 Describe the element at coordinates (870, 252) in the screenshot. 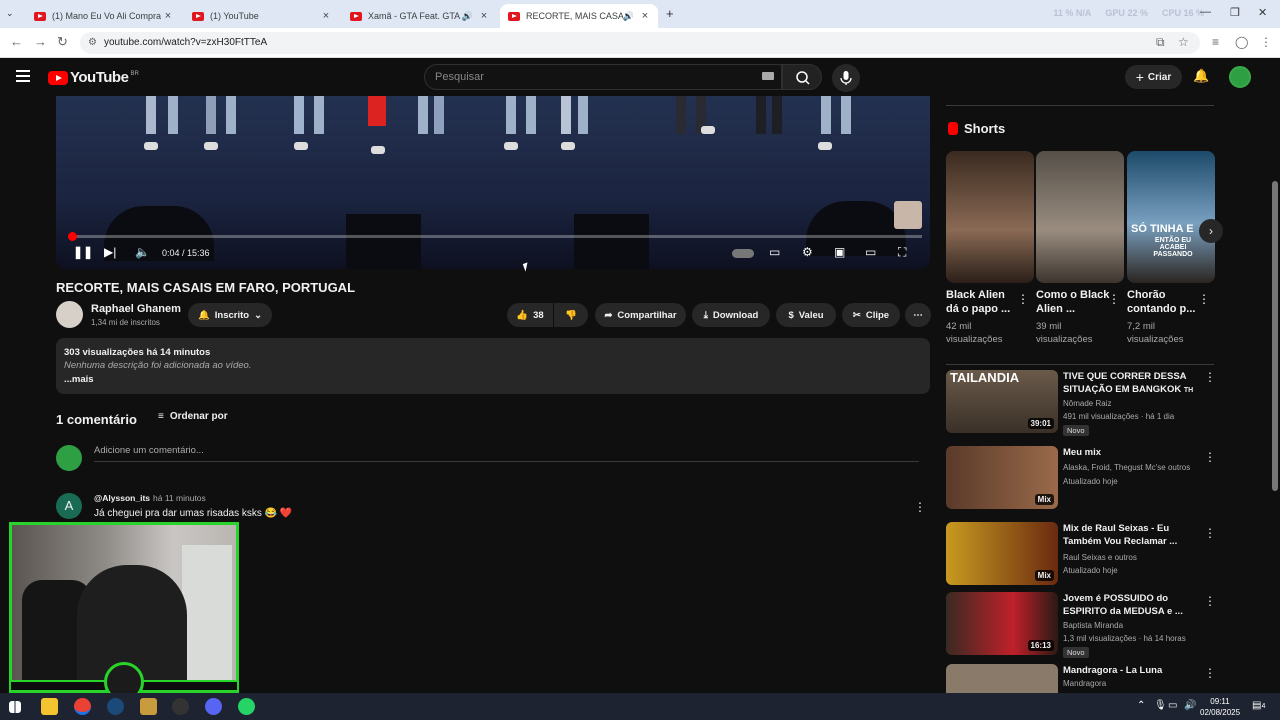

I see `theater-mode-icon: ▭` at that location.